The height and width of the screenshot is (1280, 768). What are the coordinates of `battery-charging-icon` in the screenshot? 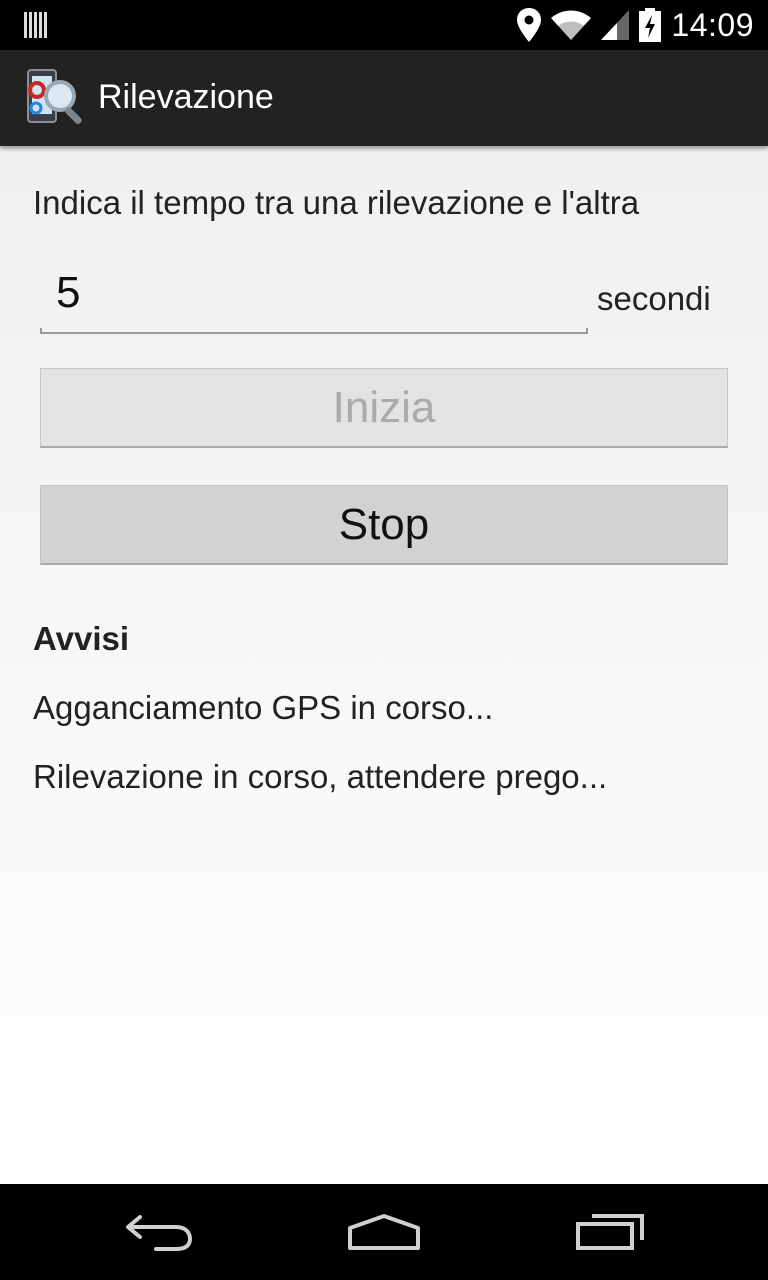 It's located at (650, 25).